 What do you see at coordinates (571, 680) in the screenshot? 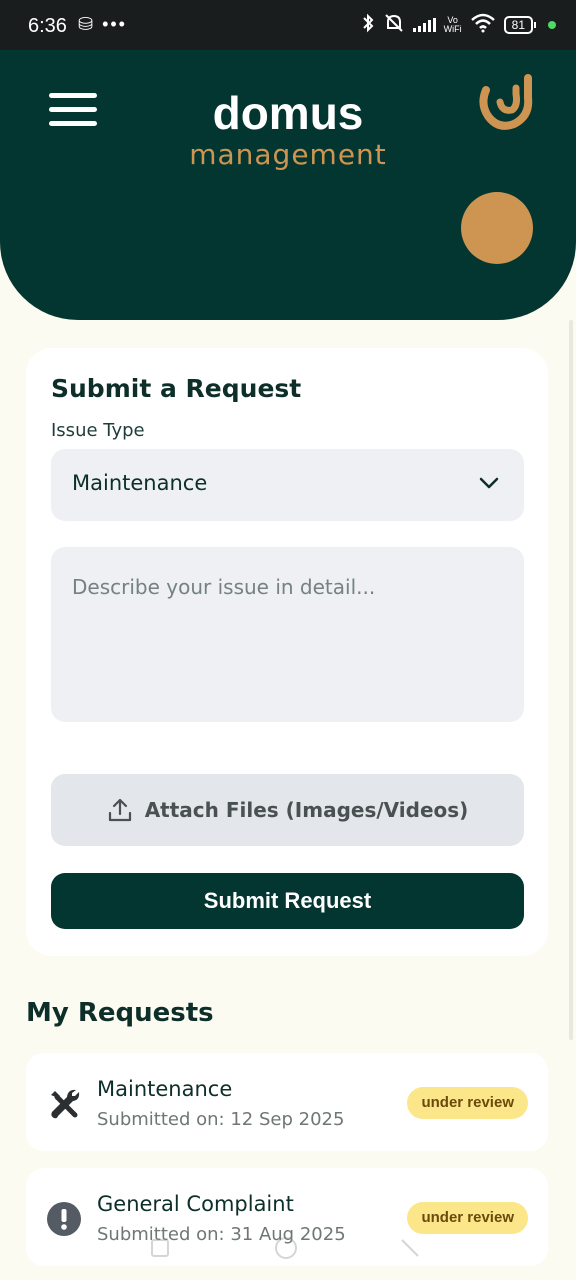
I see `scrollbar` at bounding box center [571, 680].